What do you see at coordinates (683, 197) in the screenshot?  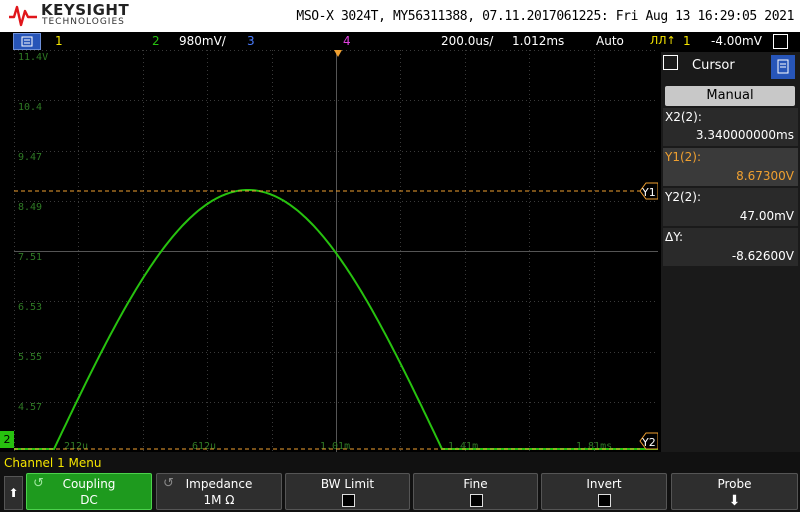 I see `y2-label: Y2(2):` at bounding box center [683, 197].